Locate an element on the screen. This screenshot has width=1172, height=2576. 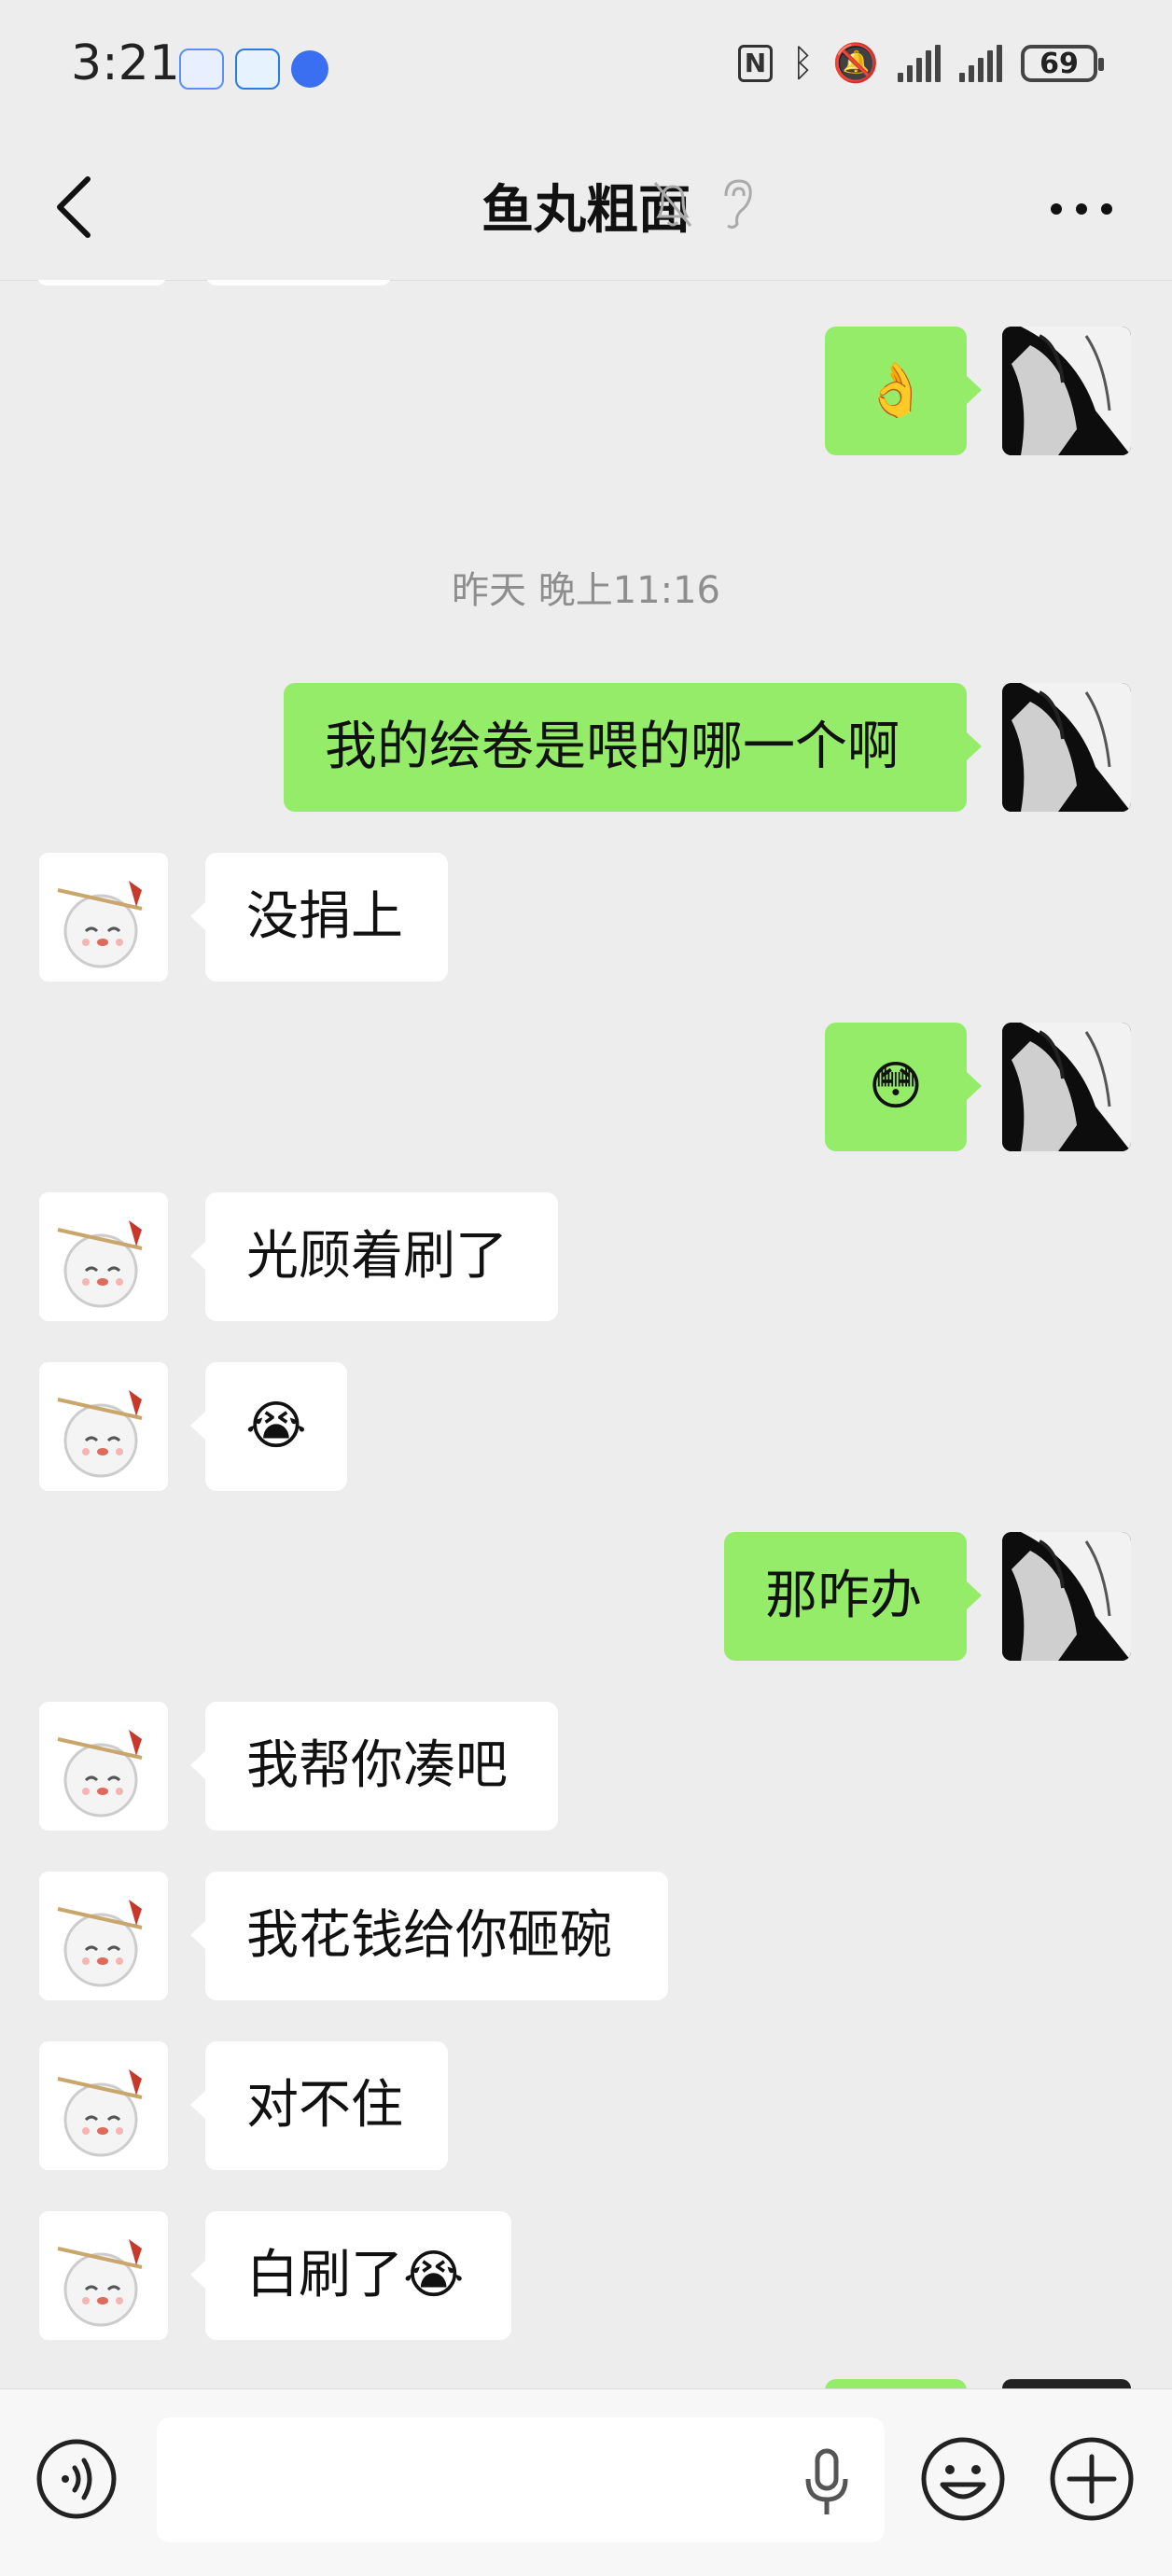
mute-bell-icon is located at coordinates (672, 205).